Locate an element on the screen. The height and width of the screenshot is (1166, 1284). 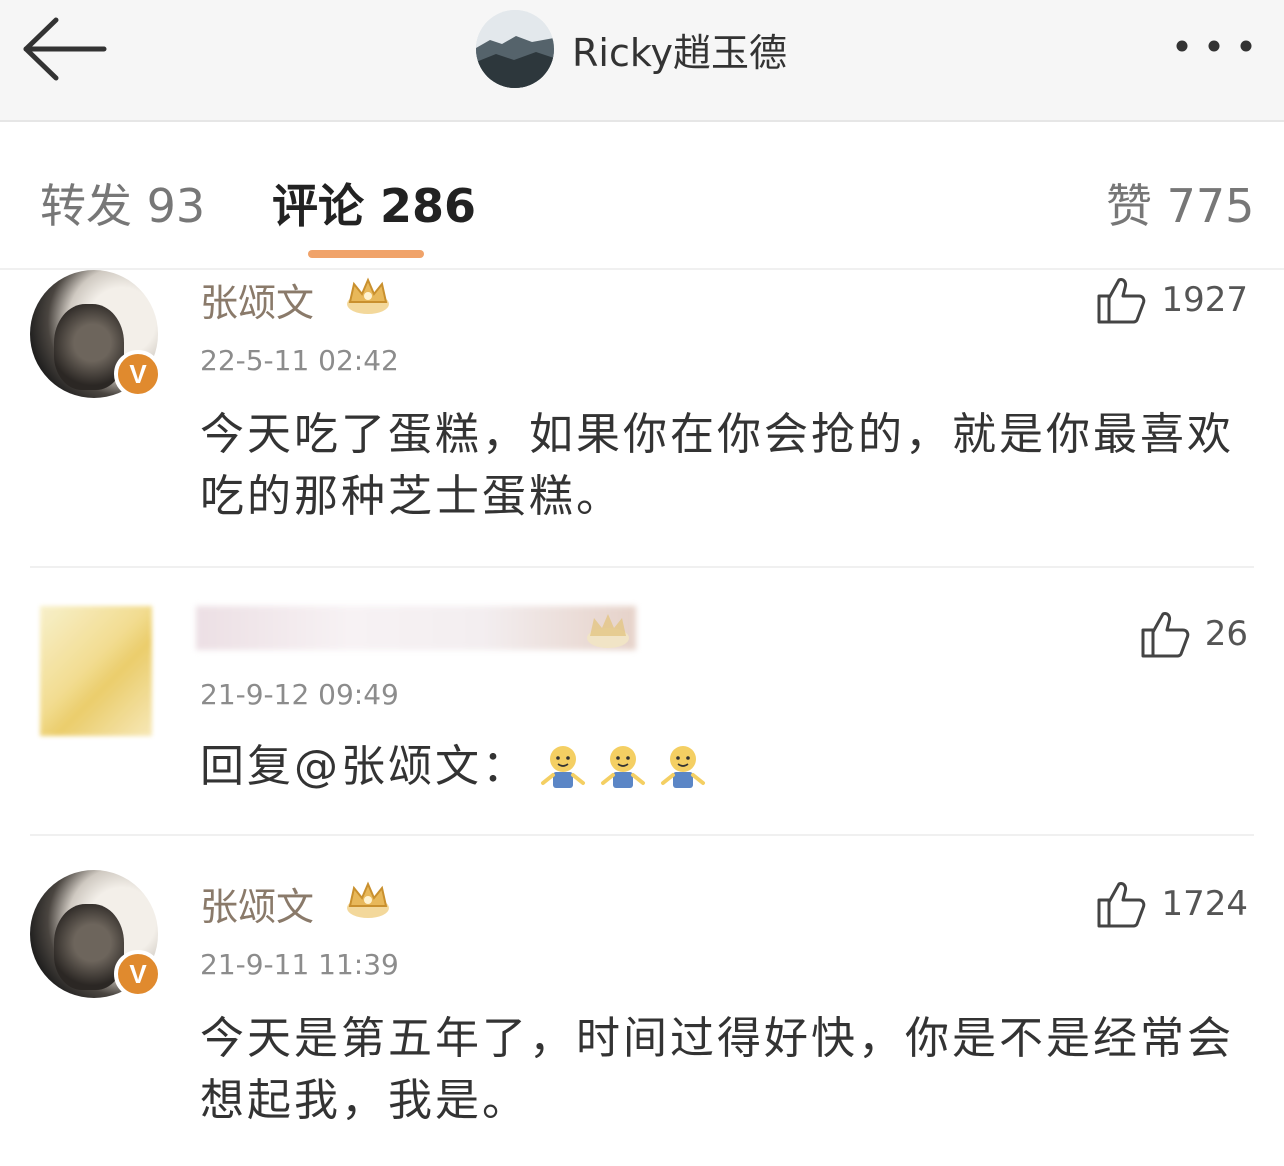
tab-likes: 赞 775 is located at coordinates (1180, 203).